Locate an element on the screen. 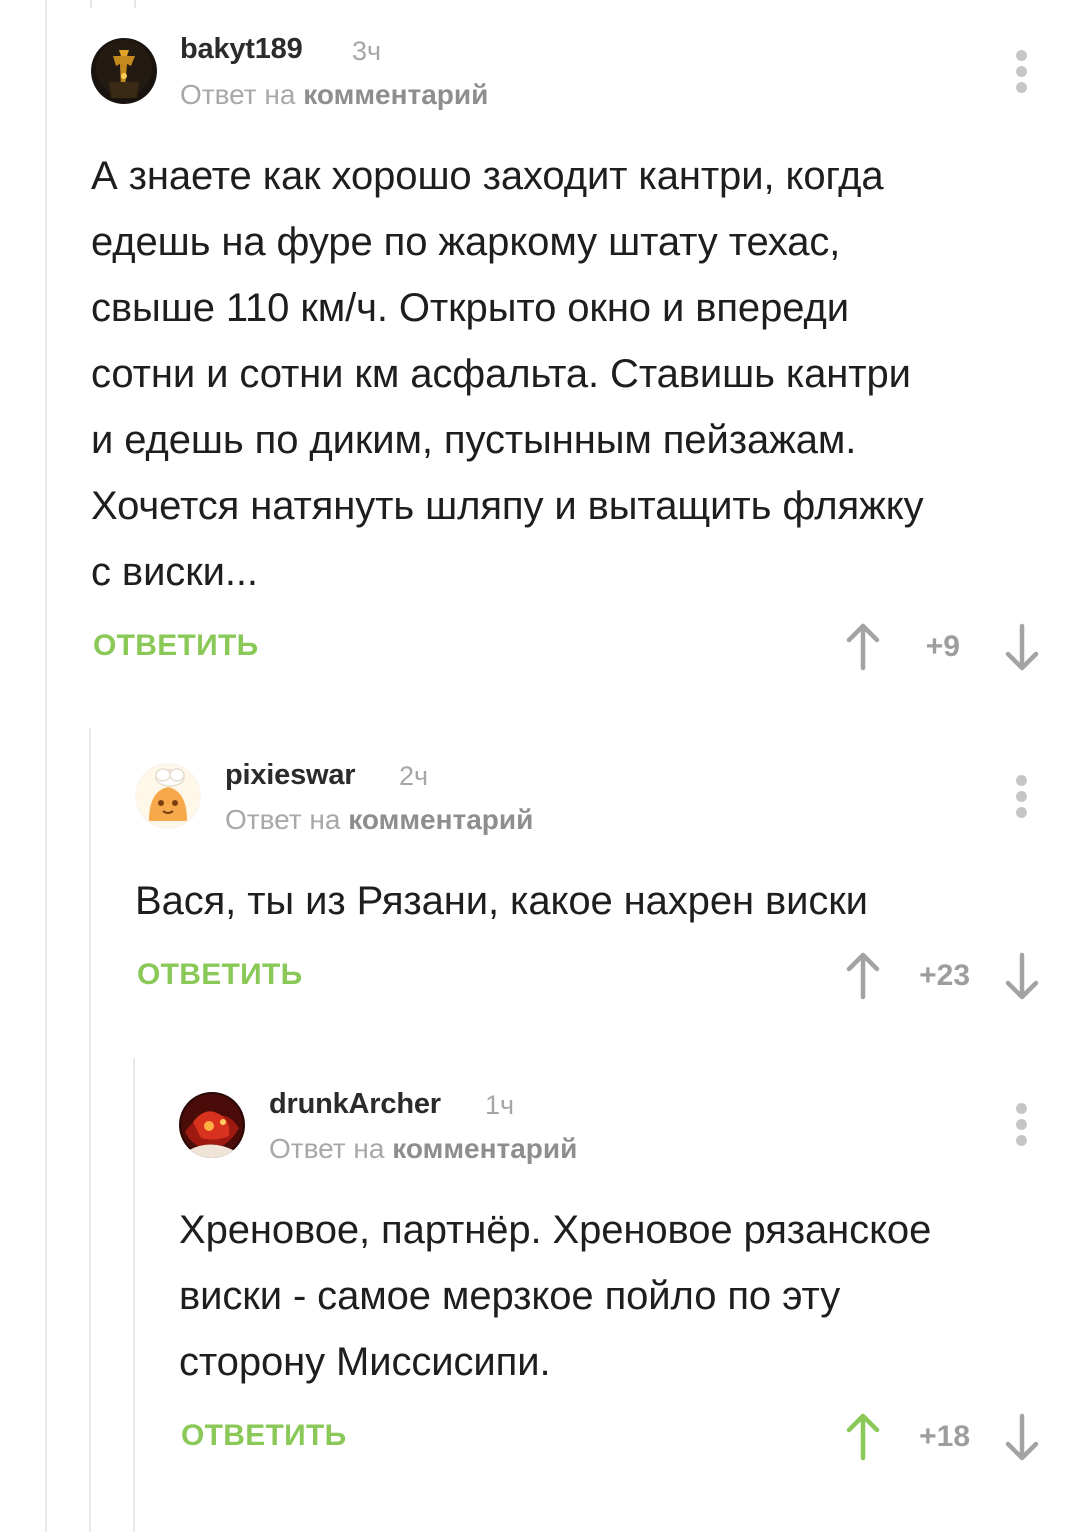  username: drunkArcher is located at coordinates (355, 1104).